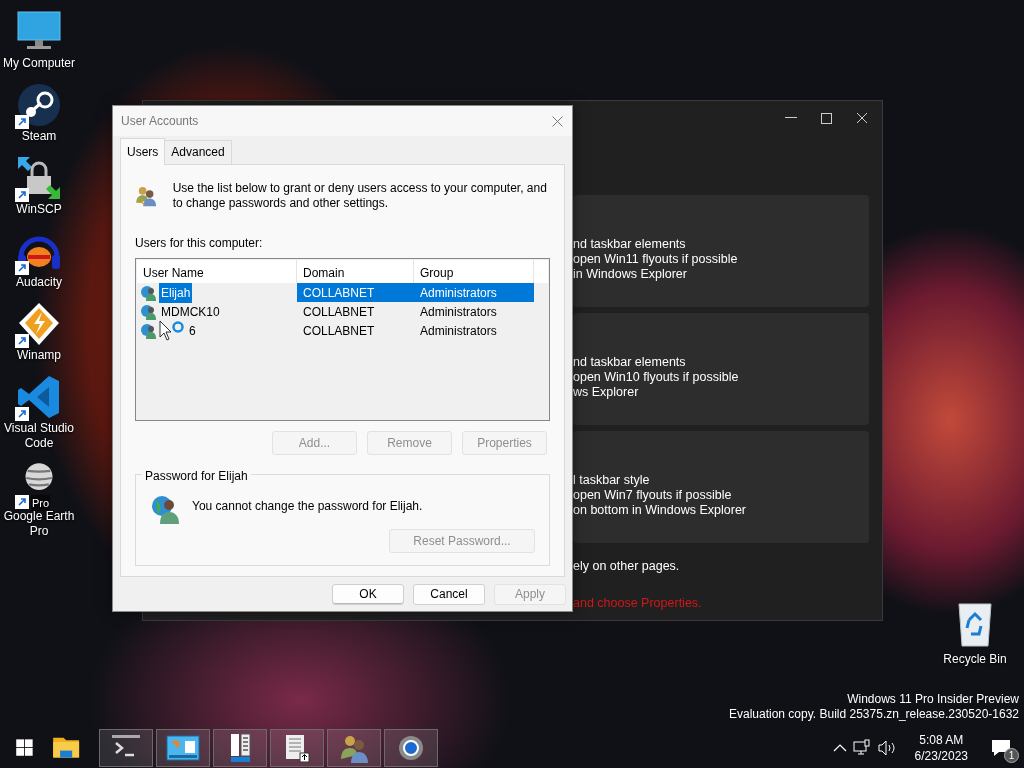 The height and width of the screenshot is (768, 1024). I want to click on clock: 5:08 AM 6/23/2023, so click(941, 748).